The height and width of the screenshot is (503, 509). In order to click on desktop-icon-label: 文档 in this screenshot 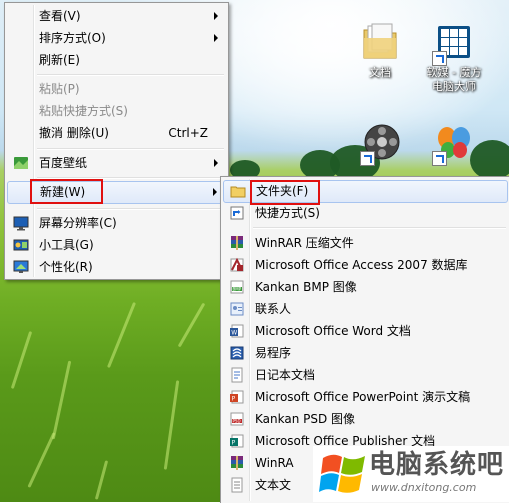, I will do `click(380, 72)`.